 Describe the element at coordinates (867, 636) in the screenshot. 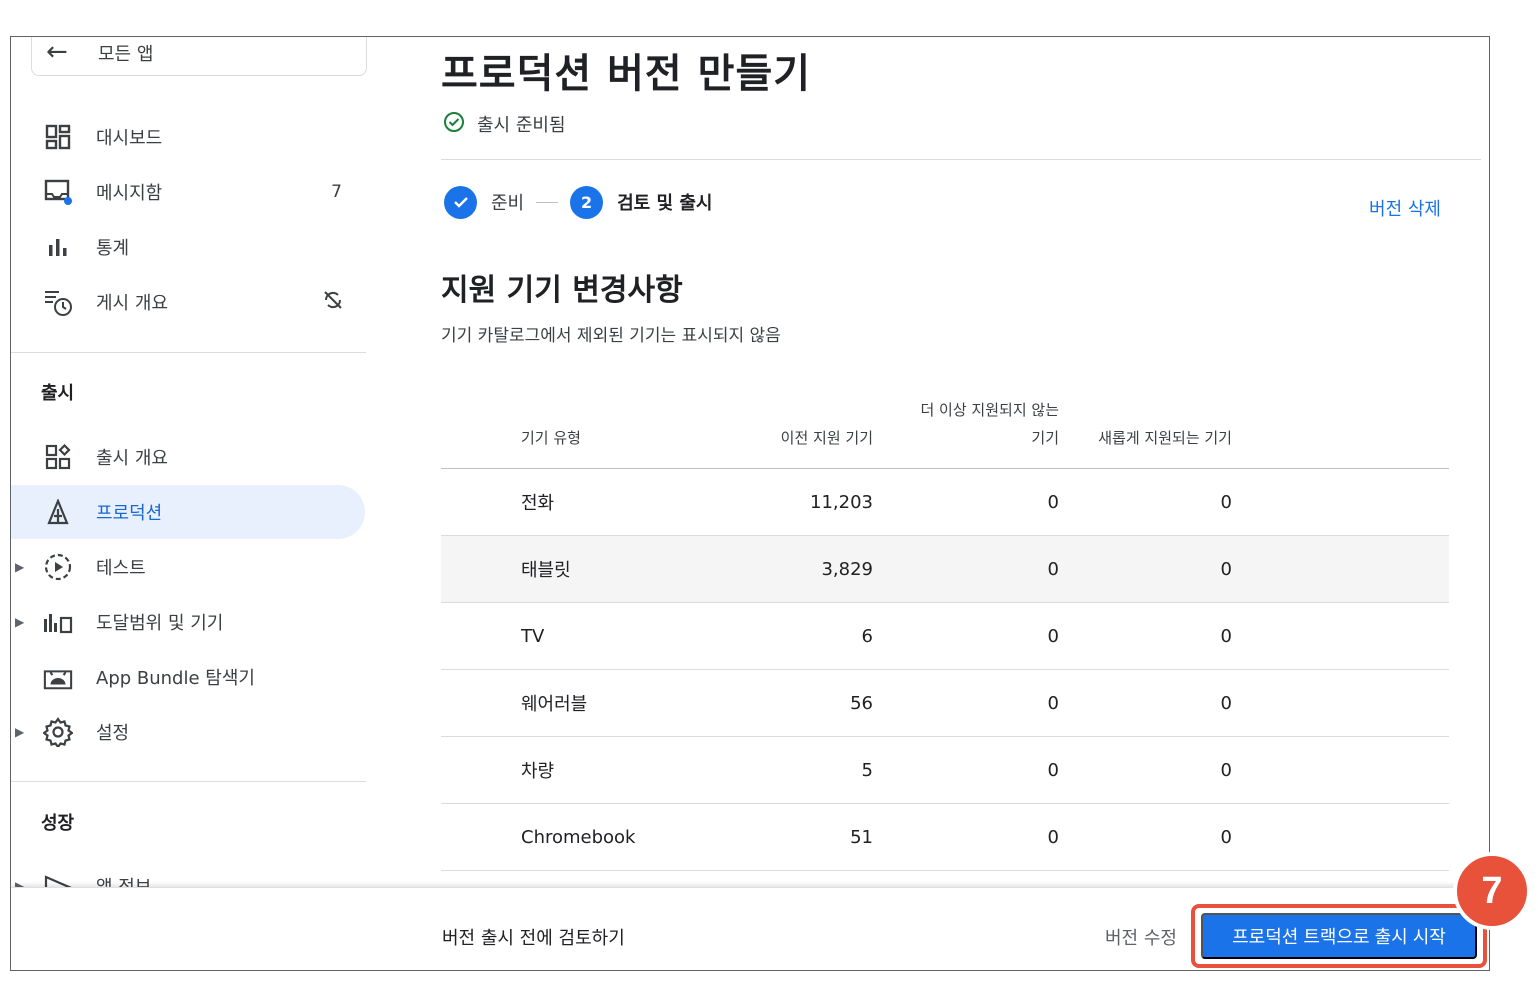

I see `cell-previous: 6` at that location.